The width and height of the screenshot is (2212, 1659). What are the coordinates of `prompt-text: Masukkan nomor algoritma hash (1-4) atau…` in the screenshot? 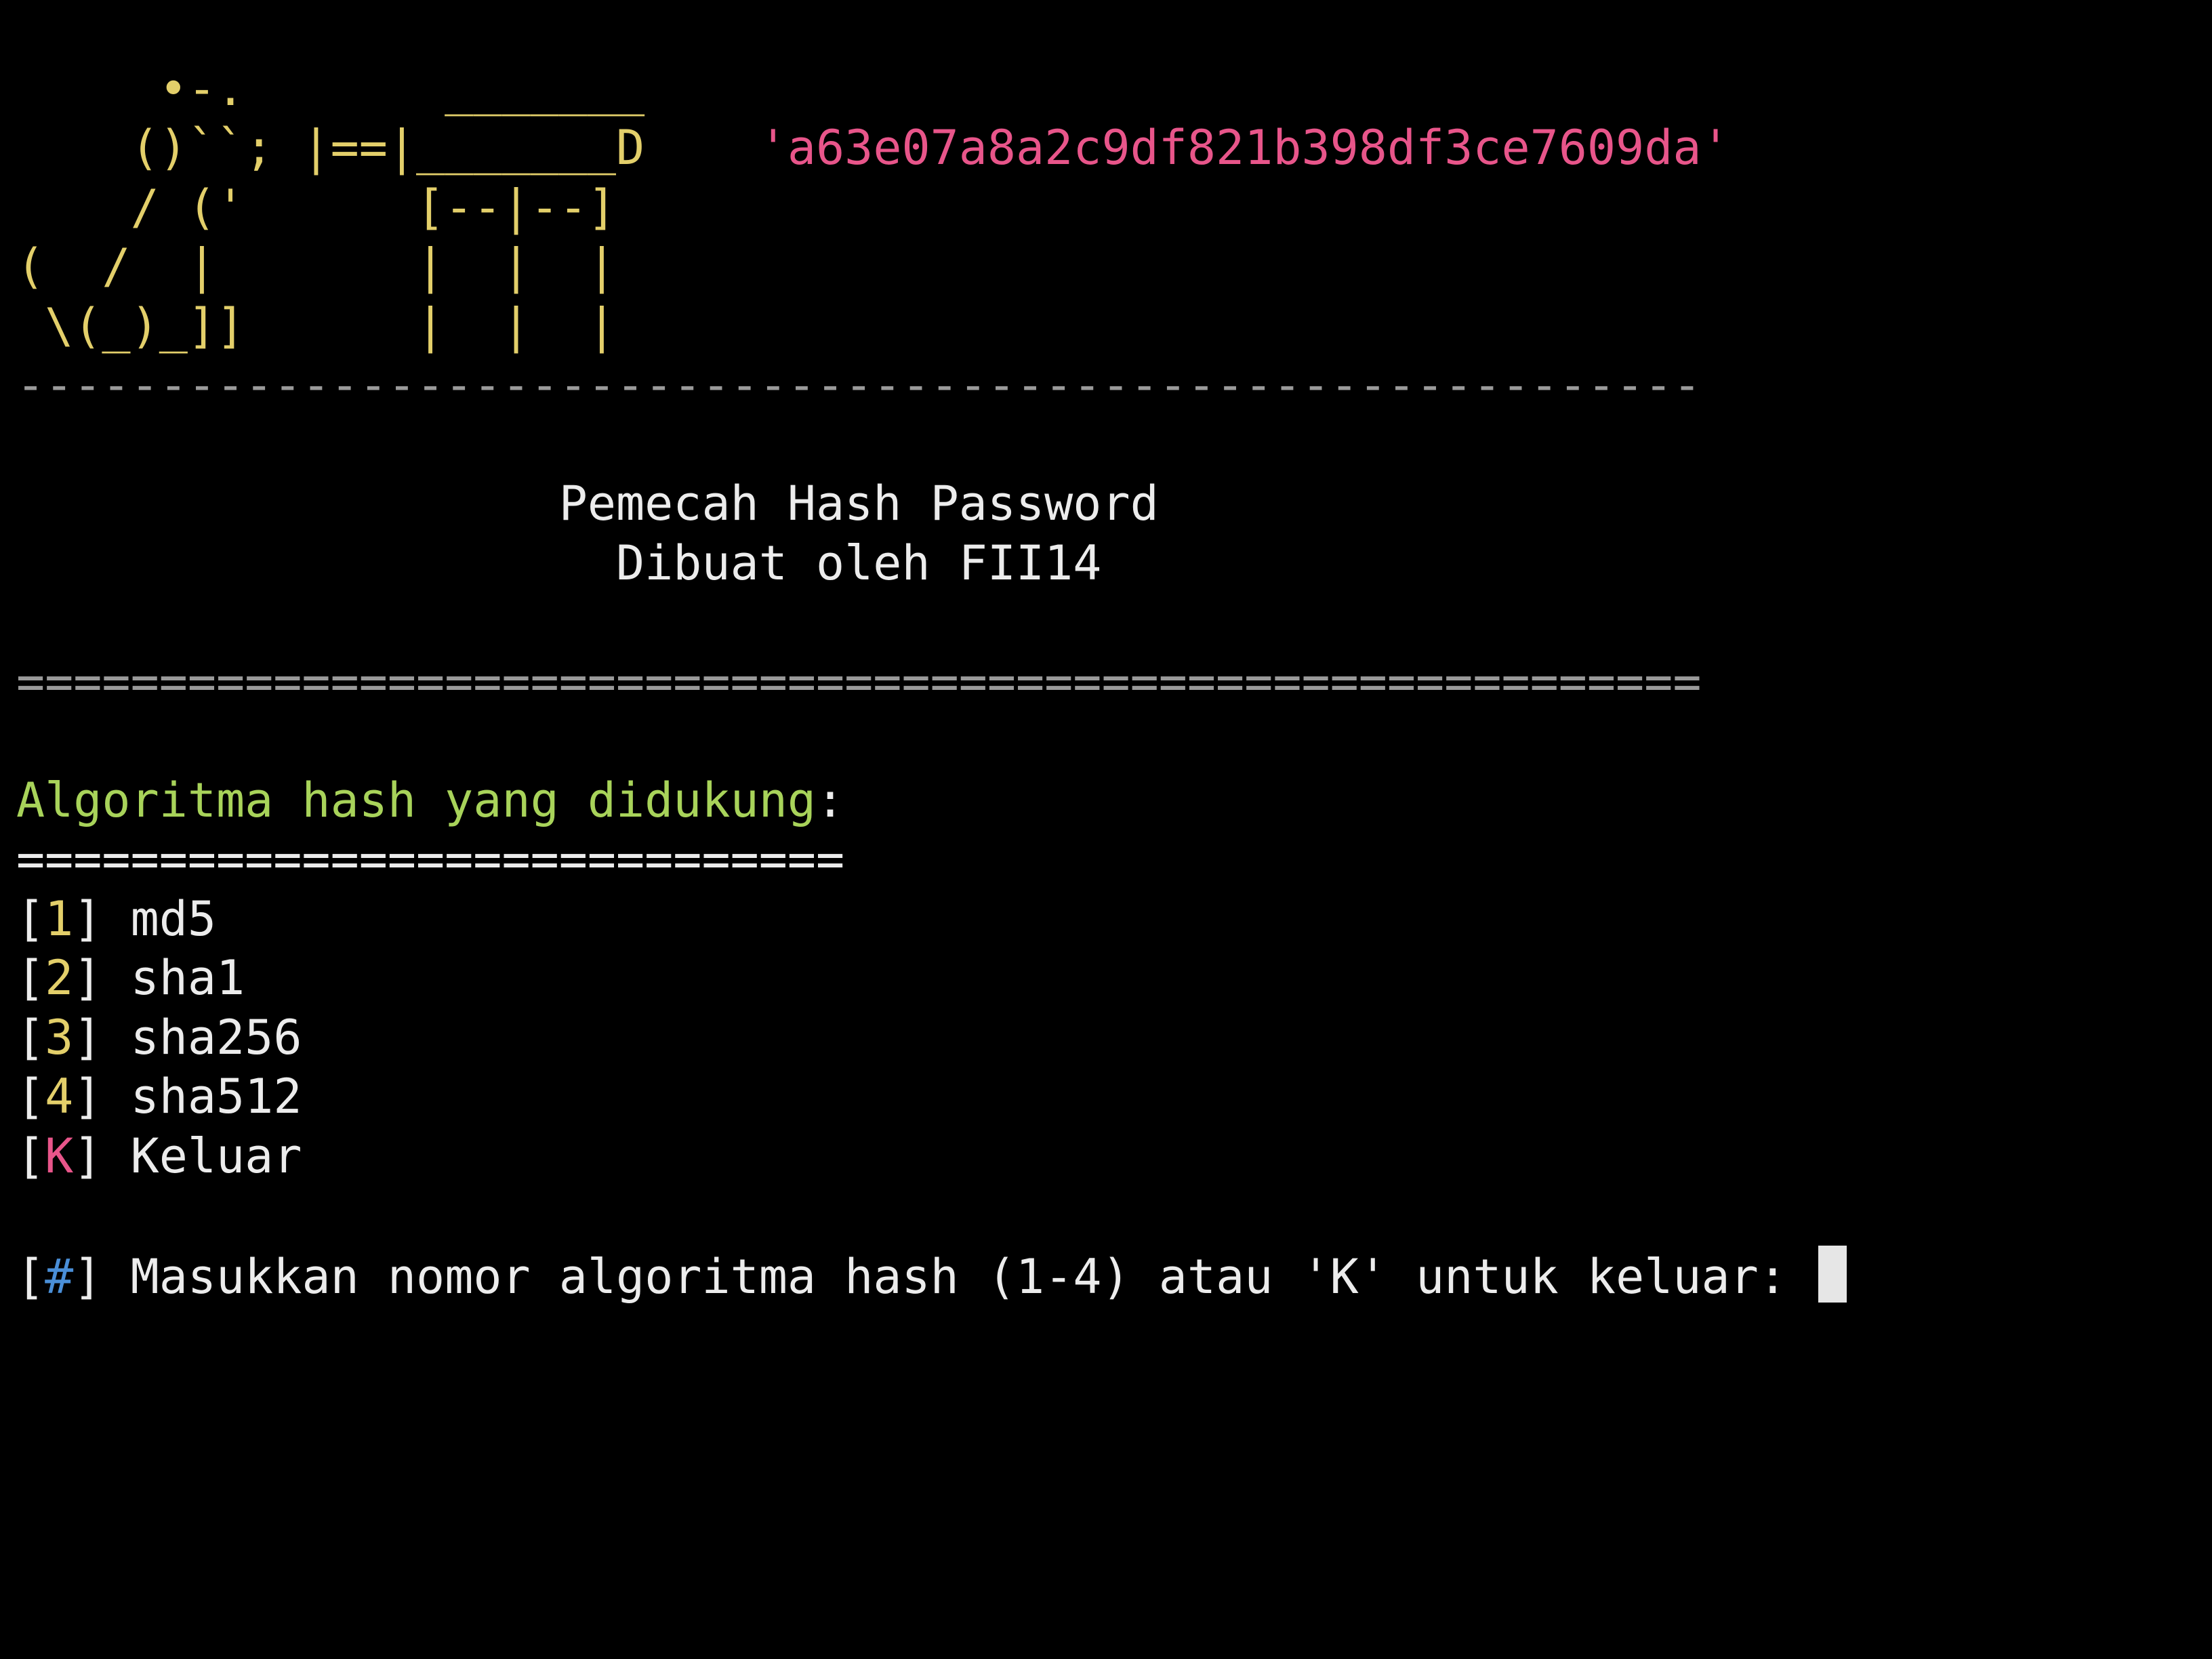 It's located at (973, 1276).